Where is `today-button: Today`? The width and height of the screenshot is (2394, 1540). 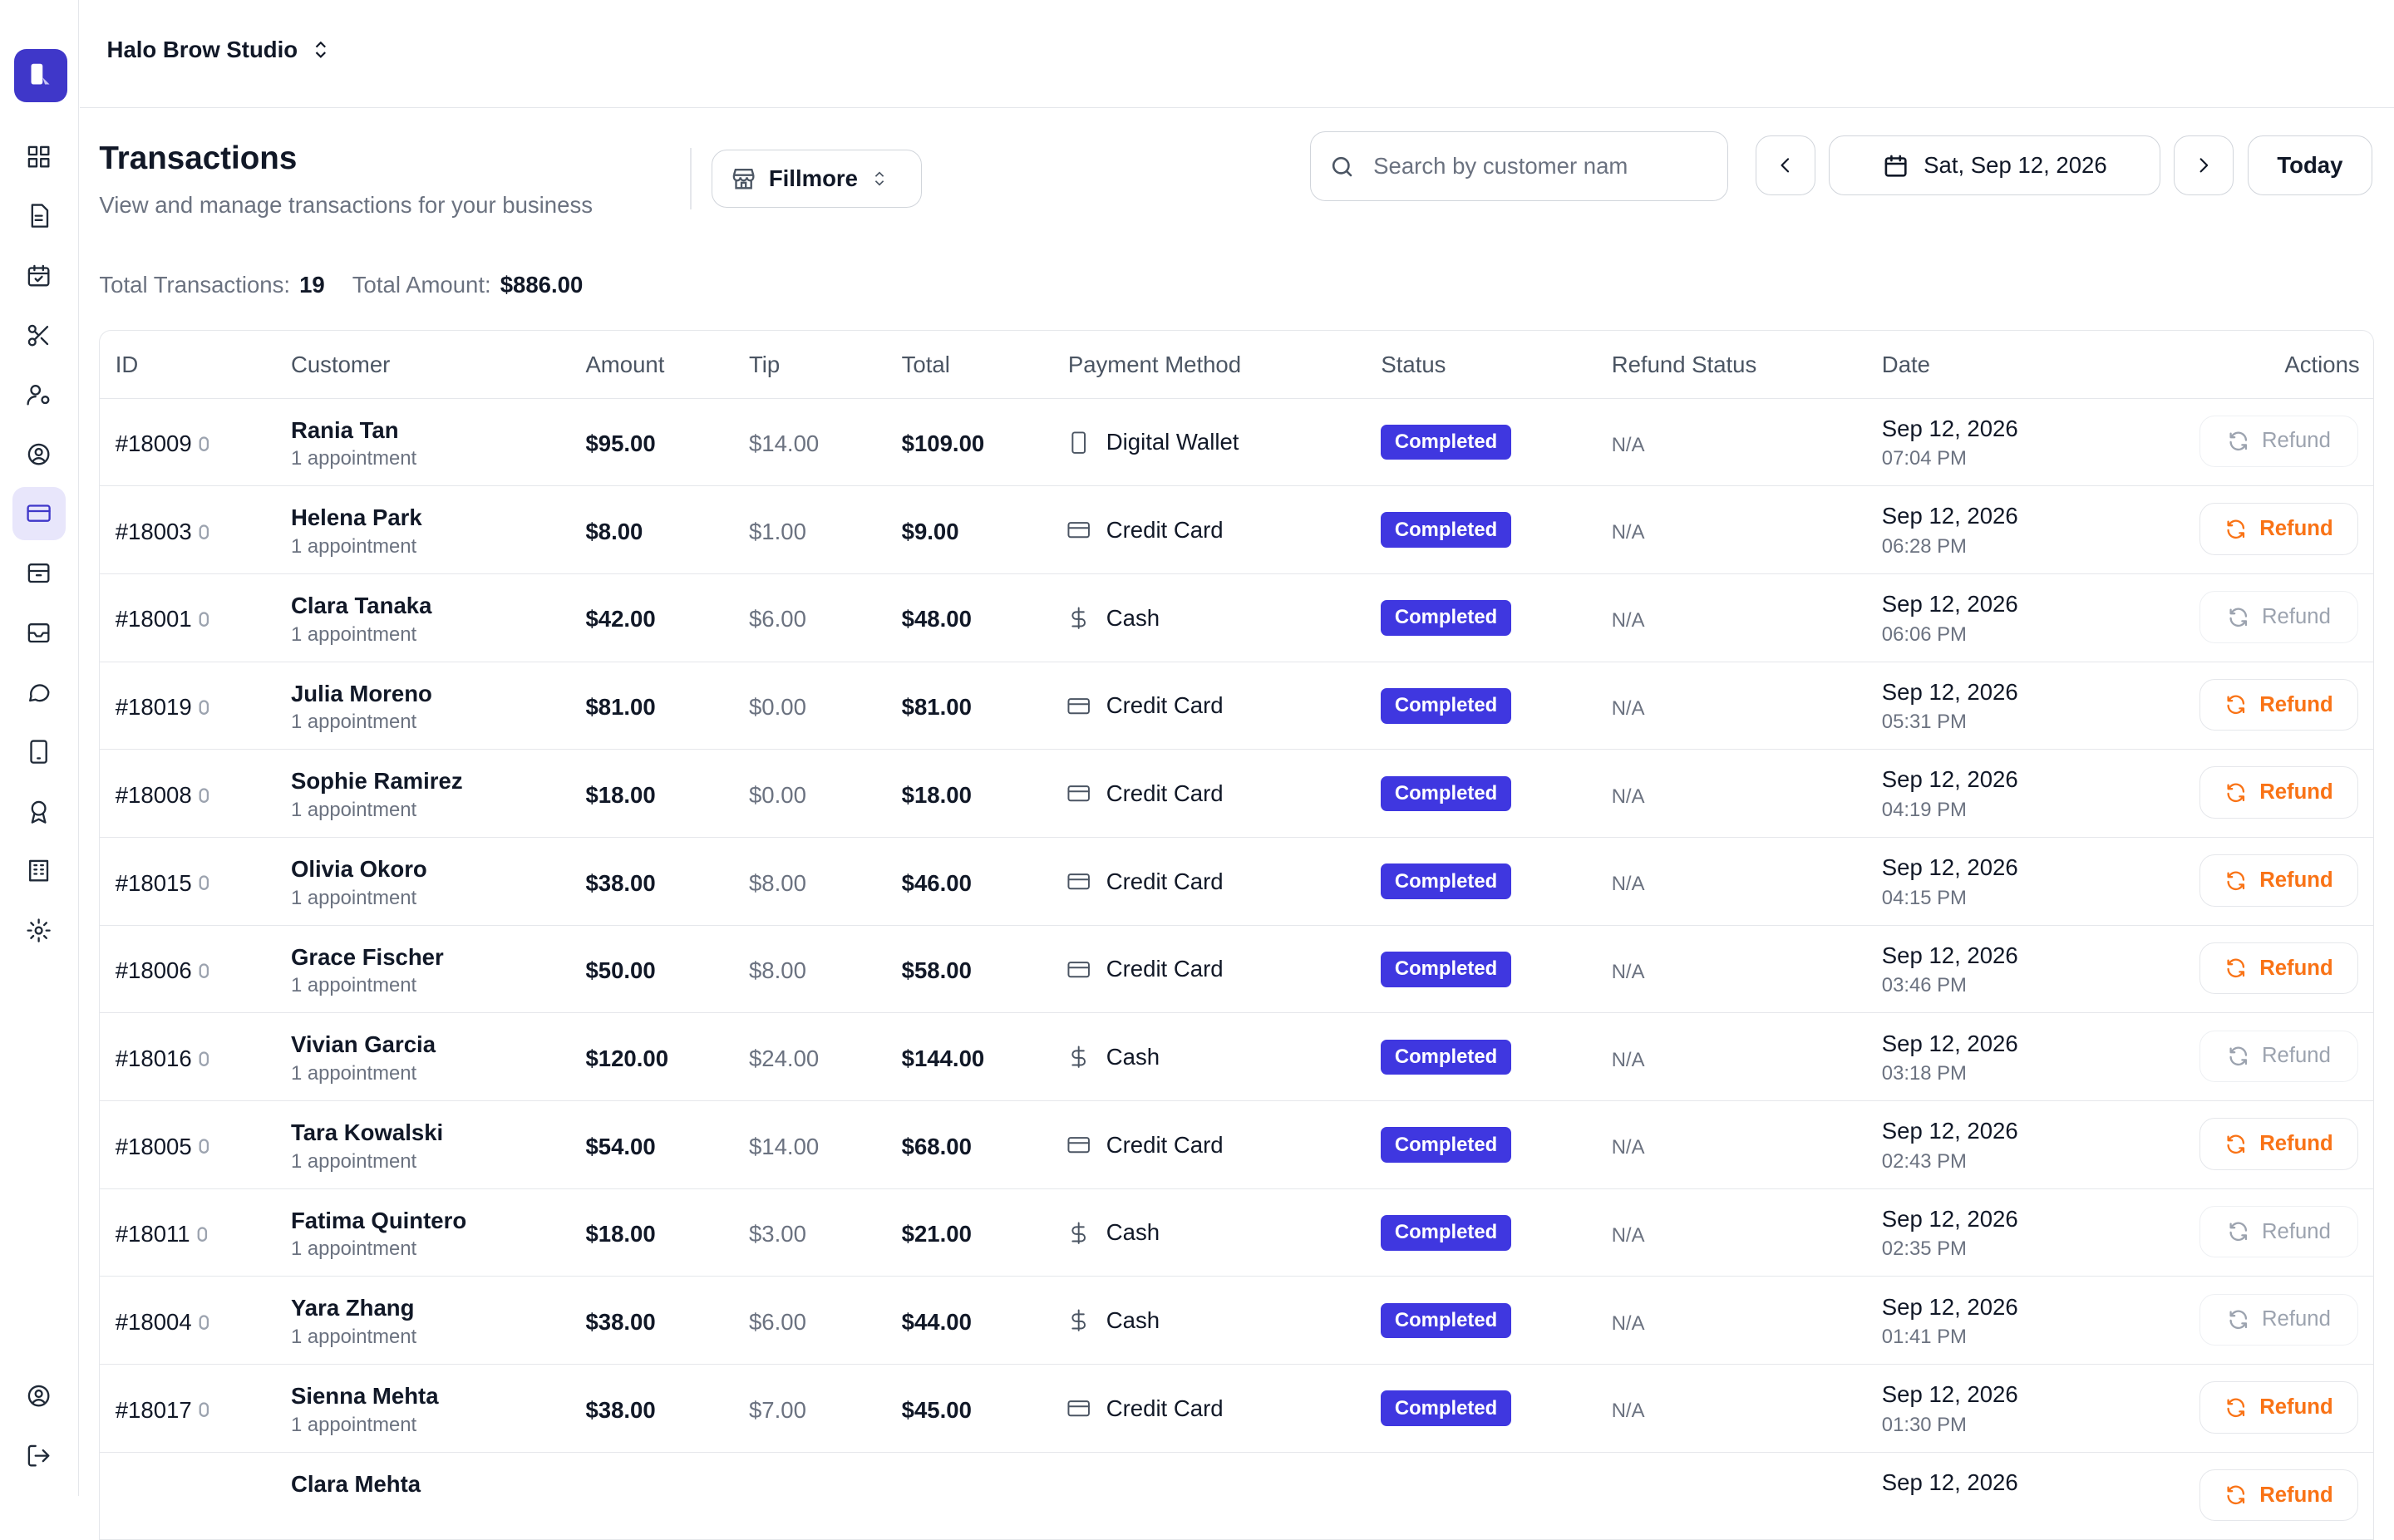 today-button: Today is located at coordinates (2310, 165).